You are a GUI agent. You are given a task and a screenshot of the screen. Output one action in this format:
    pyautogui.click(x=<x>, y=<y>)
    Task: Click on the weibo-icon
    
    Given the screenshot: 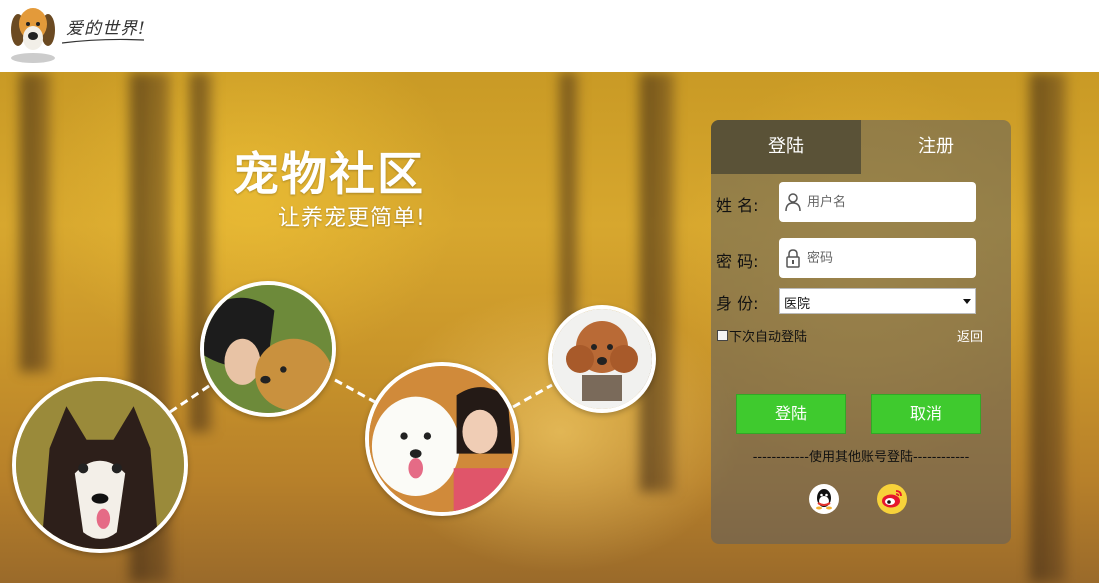 What is the action you would take?
    pyautogui.click(x=892, y=499)
    